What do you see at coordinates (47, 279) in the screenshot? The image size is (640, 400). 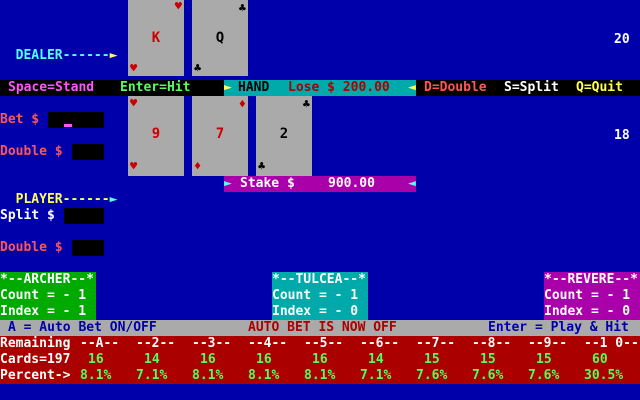 I see `counter-title: *--ARCHER--*` at bounding box center [47, 279].